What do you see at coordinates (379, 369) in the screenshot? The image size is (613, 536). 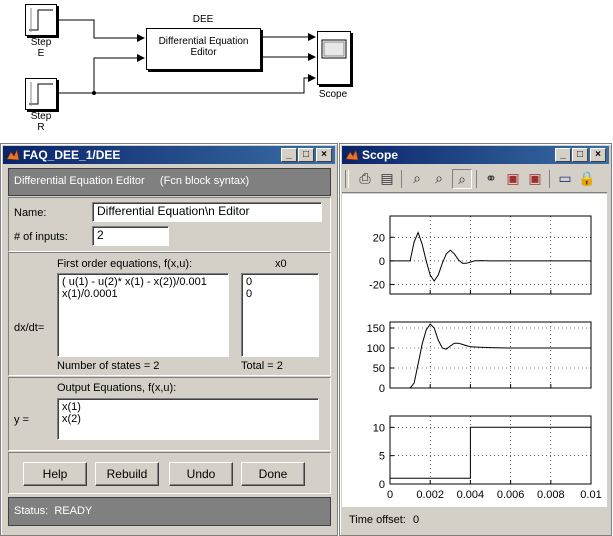 I see `y-tick-label: 50` at bounding box center [379, 369].